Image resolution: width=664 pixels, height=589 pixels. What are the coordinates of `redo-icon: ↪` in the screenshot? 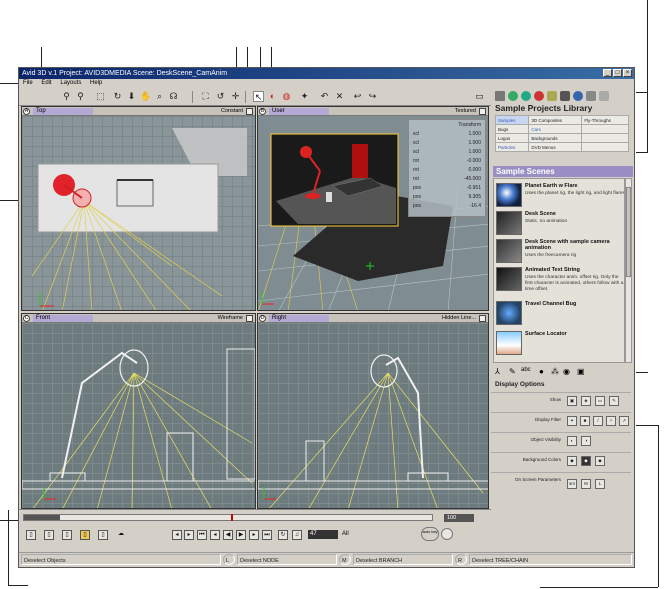 It's located at (372, 96).